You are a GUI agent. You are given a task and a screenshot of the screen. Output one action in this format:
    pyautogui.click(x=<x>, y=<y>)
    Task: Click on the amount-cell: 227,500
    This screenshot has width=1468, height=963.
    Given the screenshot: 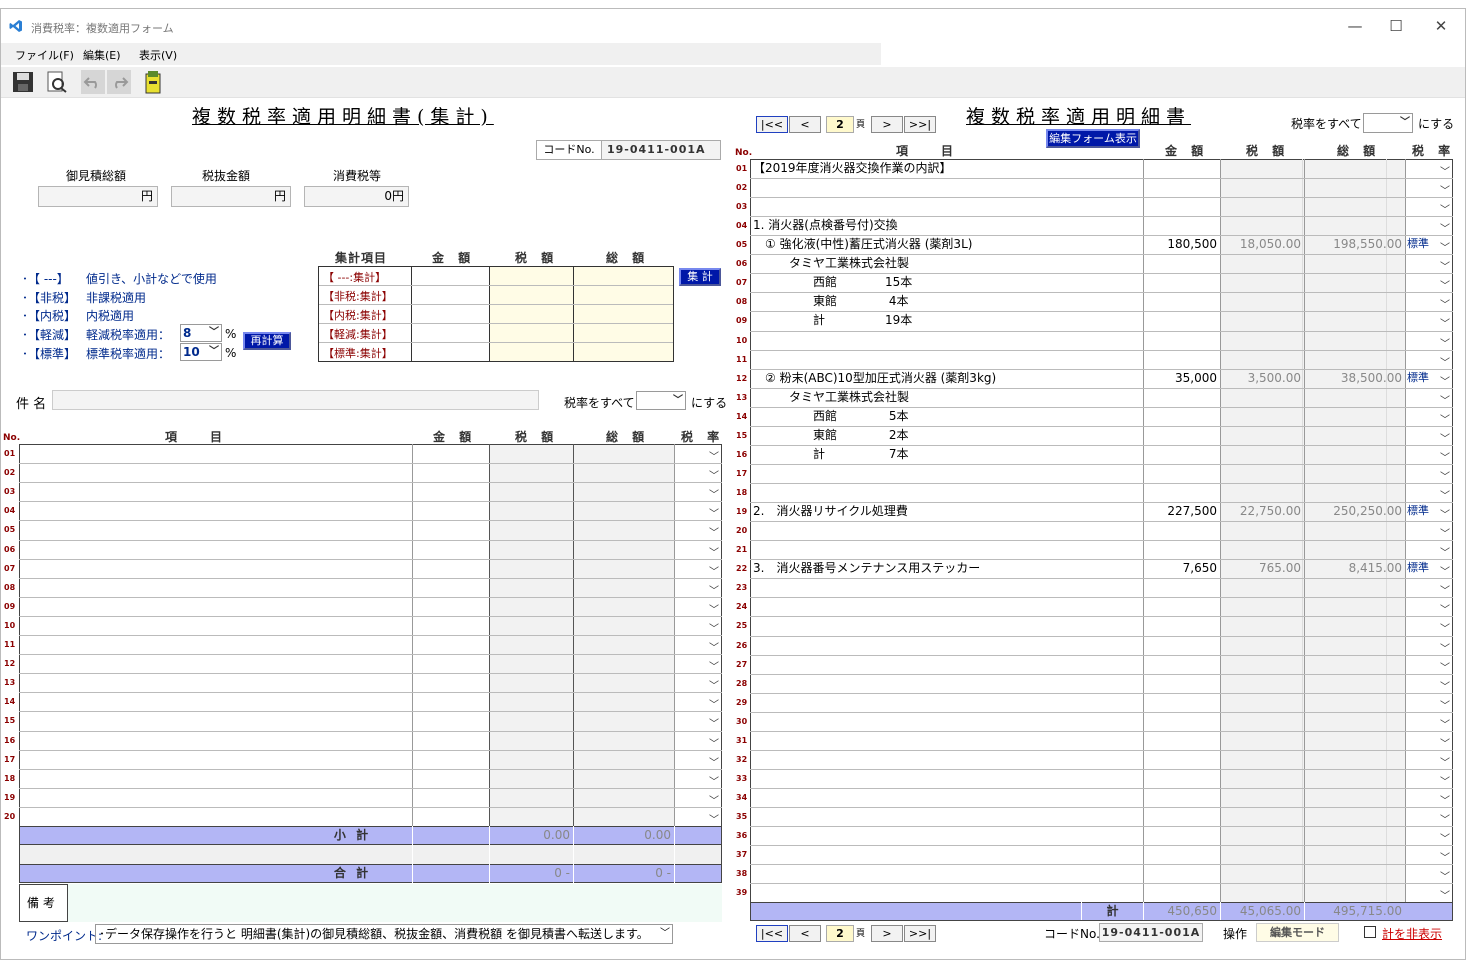 What is the action you would take?
    pyautogui.click(x=1181, y=511)
    